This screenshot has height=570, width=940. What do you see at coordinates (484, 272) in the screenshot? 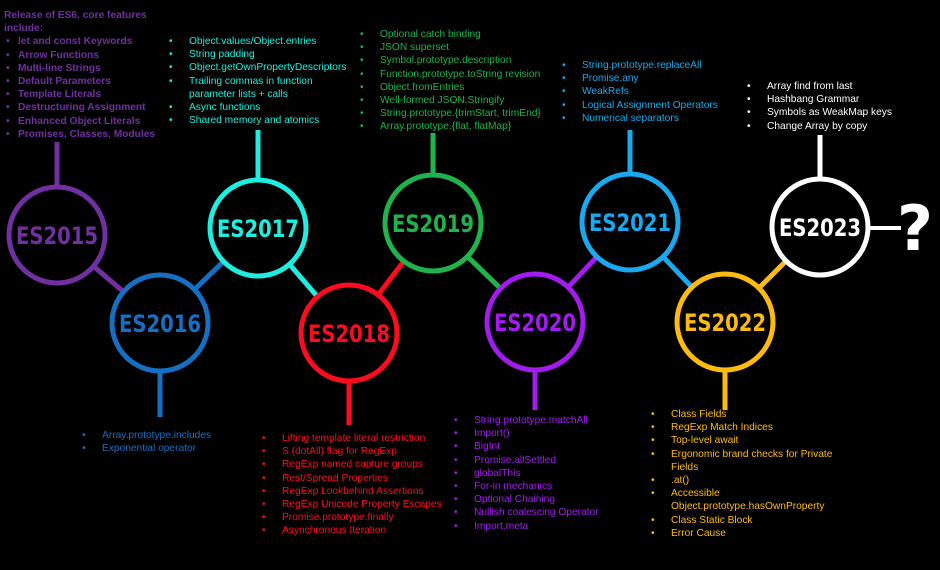
I see `connector-es2019-es2020` at bounding box center [484, 272].